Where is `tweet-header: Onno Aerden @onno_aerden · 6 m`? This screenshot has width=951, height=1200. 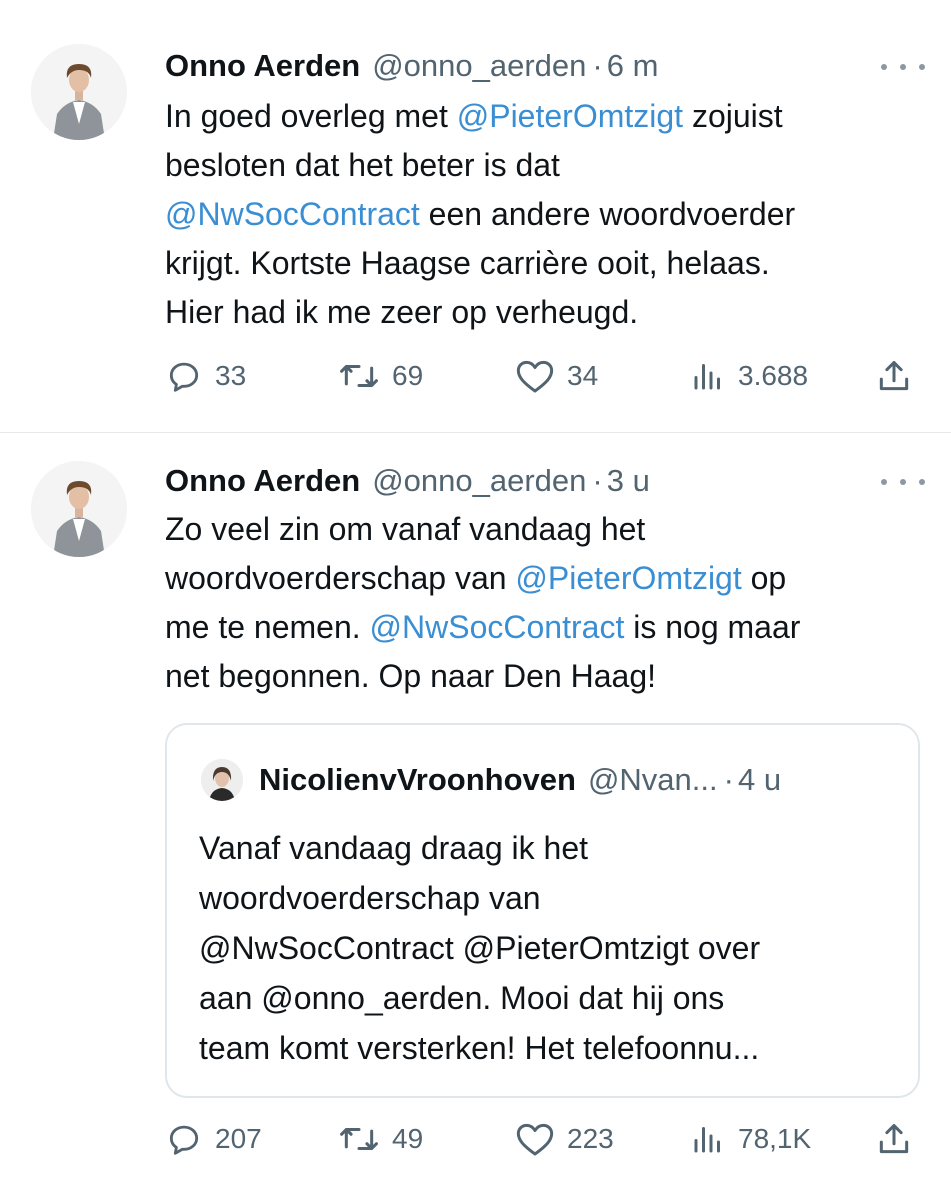
tweet-header: Onno Aerden @onno_aerden · 6 m is located at coordinates (548, 66).